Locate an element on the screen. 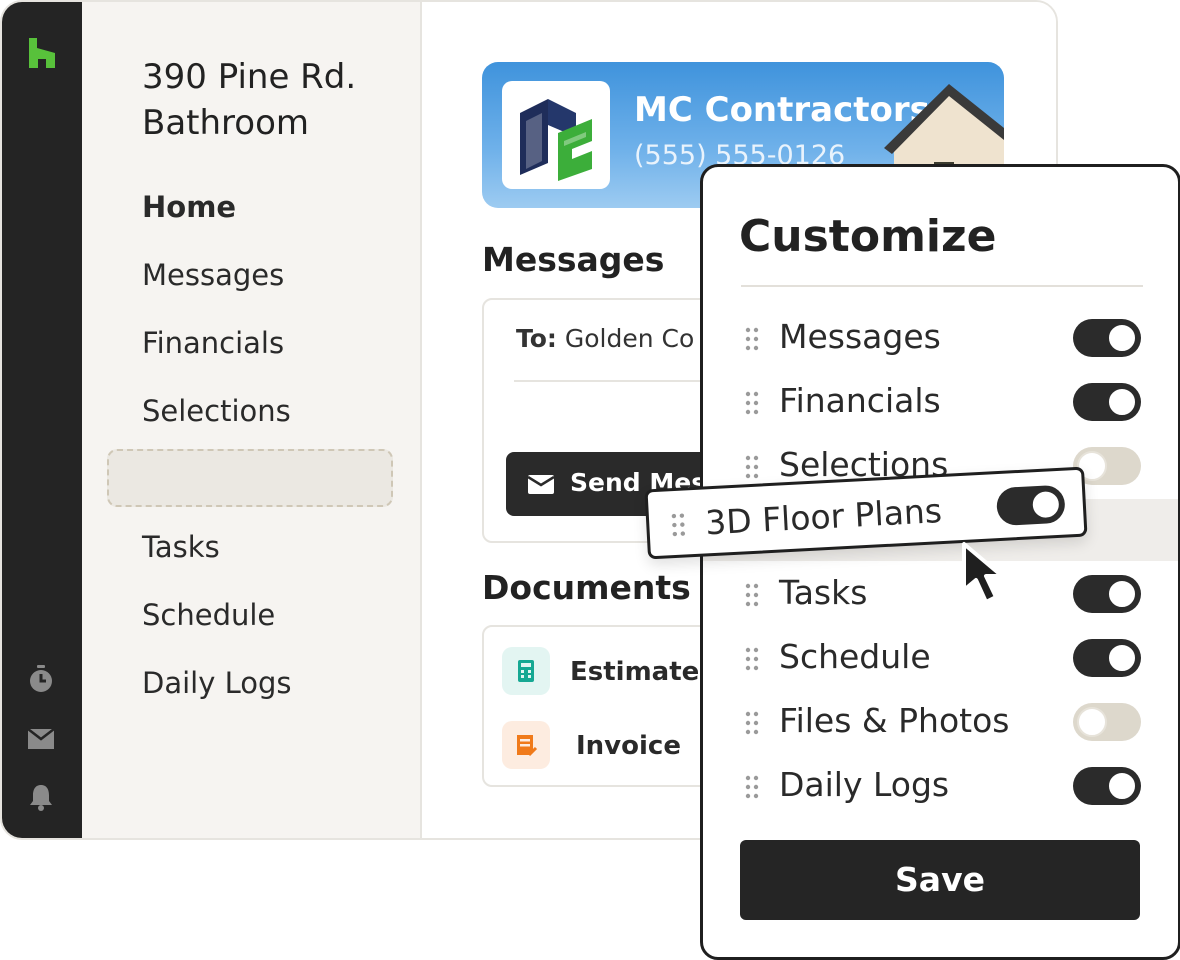 This screenshot has width=1180, height=960. sidebar-item-schedule: Schedule is located at coordinates (208, 615).